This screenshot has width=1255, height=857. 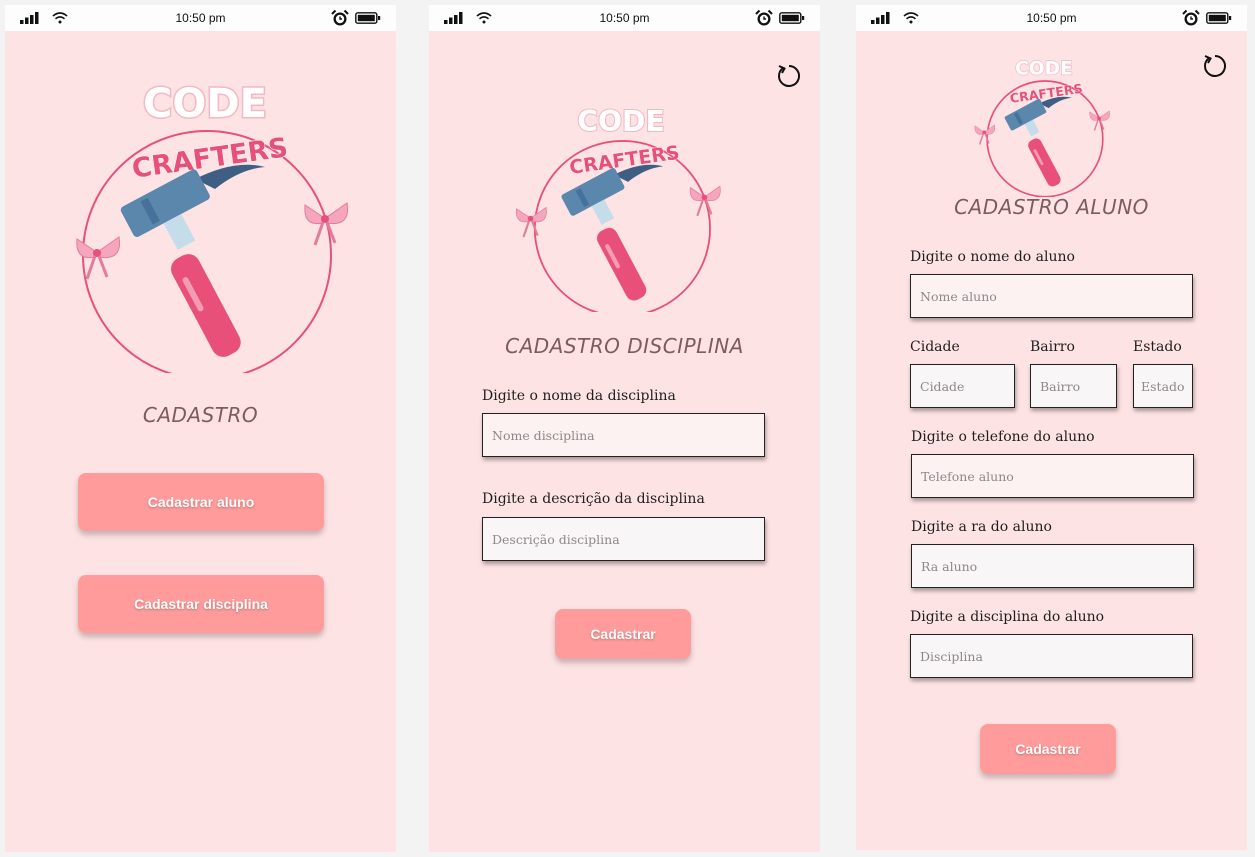 I want to click on page-title: CADASTRO, so click(x=200, y=415).